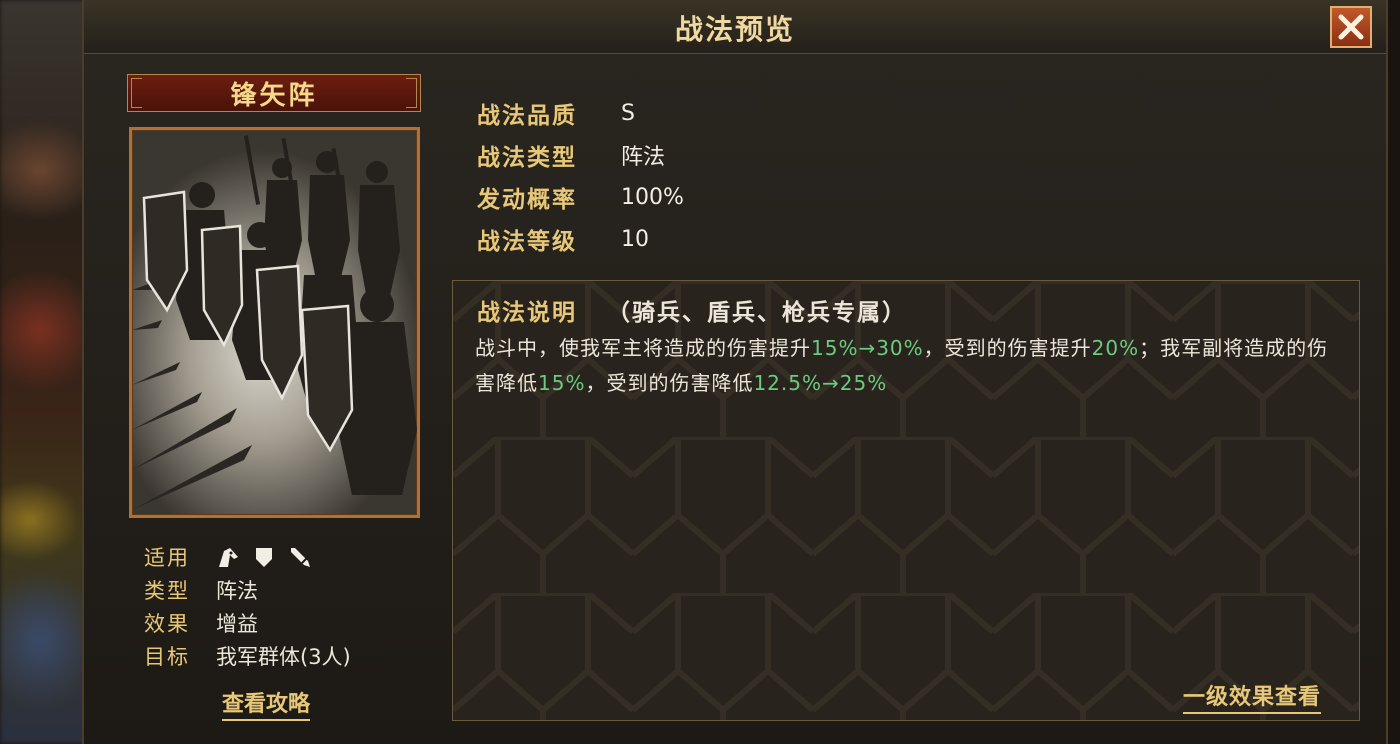 Image resolution: width=1400 pixels, height=744 pixels. What do you see at coordinates (669, 383) in the screenshot?
I see `desc-part-4: ，受到的伤害降低` at bounding box center [669, 383].